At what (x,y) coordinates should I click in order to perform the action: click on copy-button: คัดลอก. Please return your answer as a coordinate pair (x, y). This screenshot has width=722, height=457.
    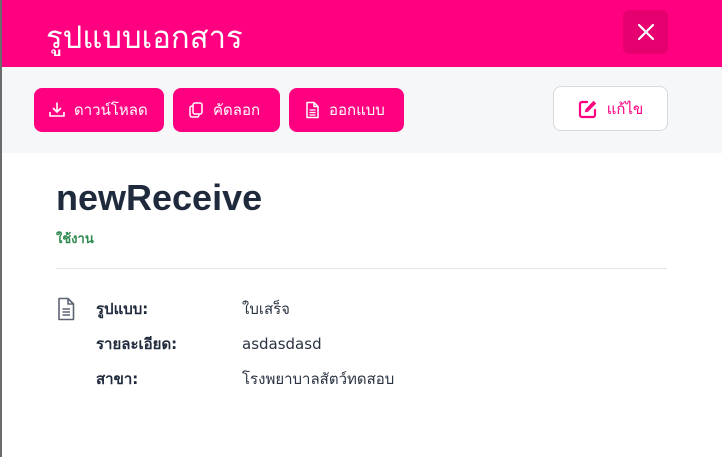
    Looking at the image, I should click on (226, 110).